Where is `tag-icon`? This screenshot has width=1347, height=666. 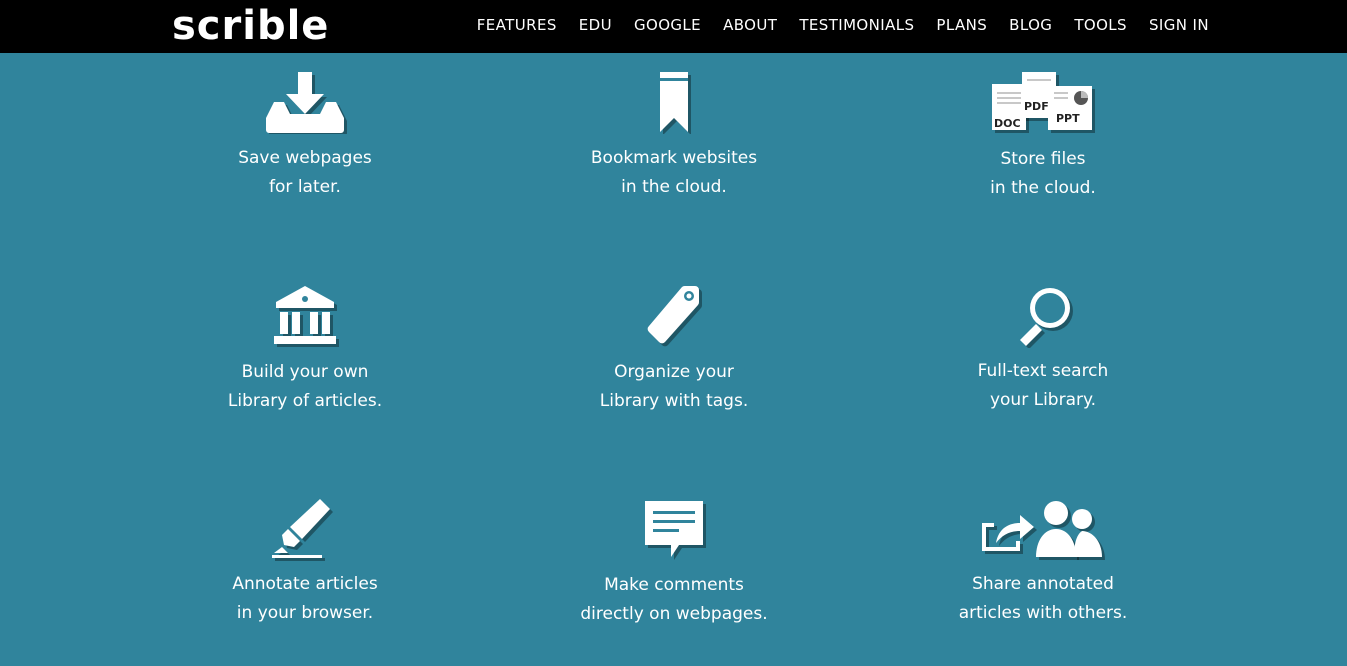
tag-icon is located at coordinates (675, 316).